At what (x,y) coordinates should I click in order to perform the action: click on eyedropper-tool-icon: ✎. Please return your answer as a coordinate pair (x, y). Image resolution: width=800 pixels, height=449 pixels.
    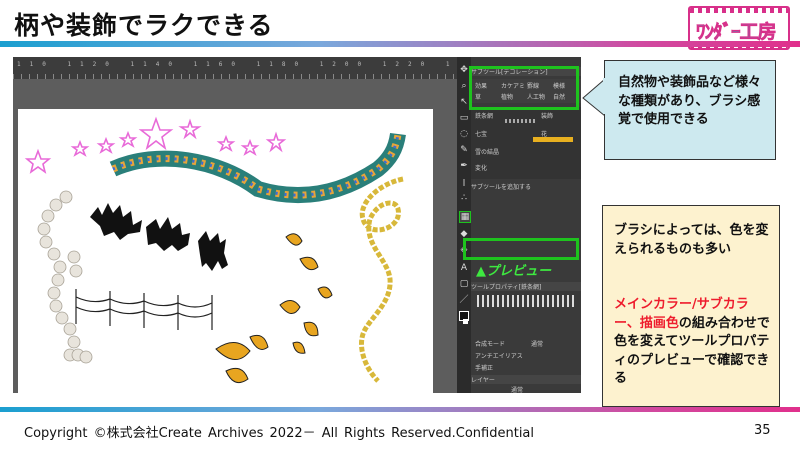
    Looking at the image, I should click on (464, 150).